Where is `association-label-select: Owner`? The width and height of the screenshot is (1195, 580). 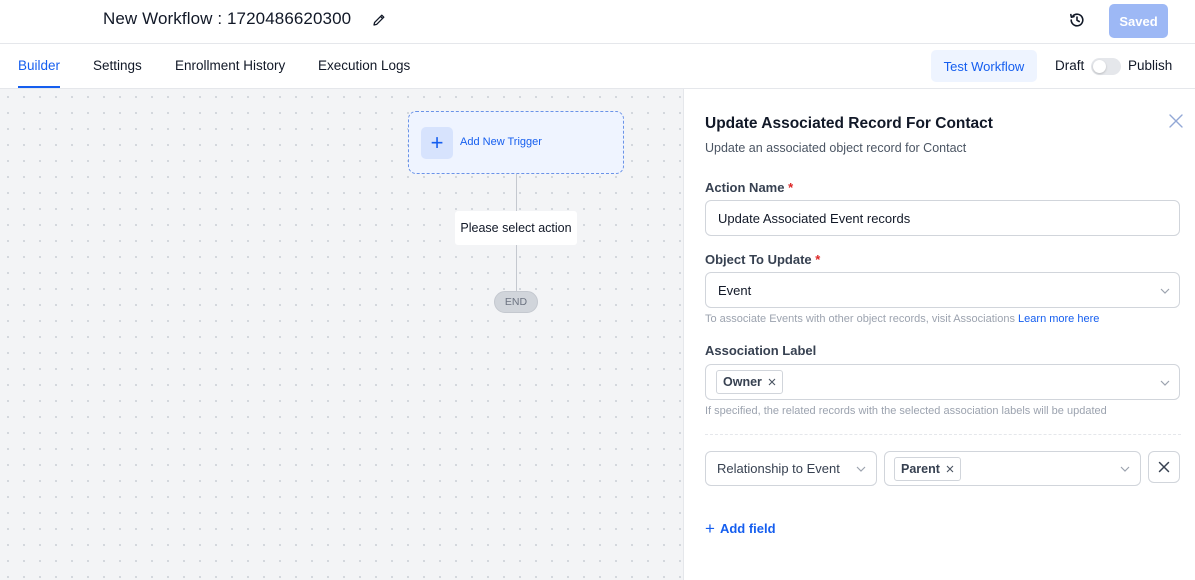 association-label-select: Owner is located at coordinates (942, 382).